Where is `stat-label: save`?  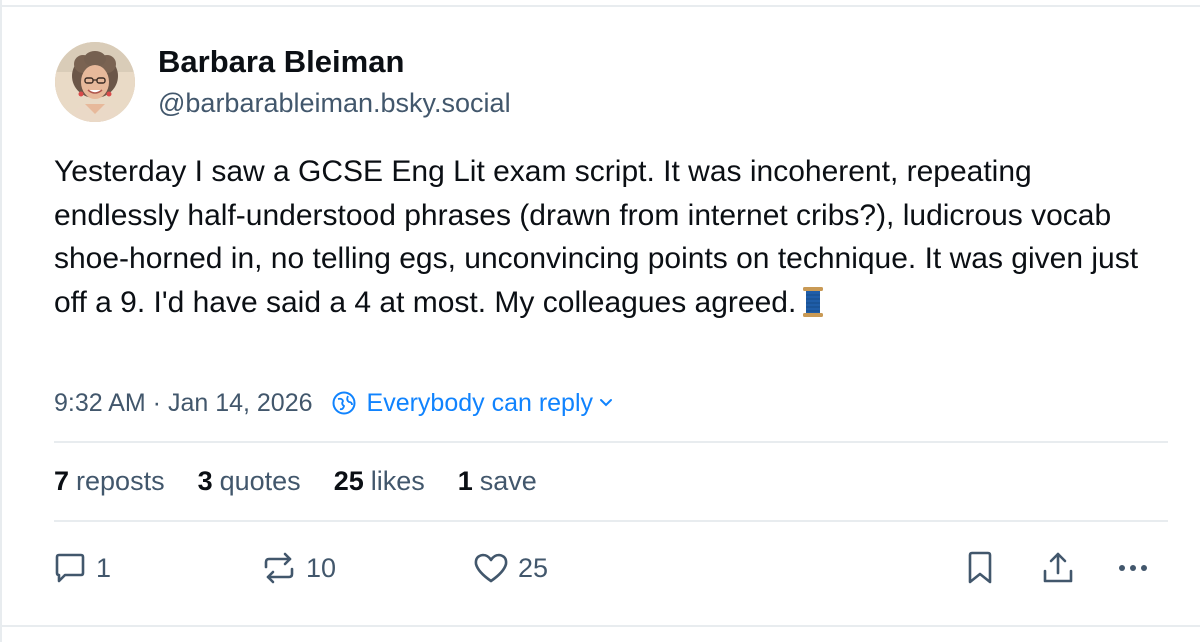 stat-label: save is located at coordinates (508, 481).